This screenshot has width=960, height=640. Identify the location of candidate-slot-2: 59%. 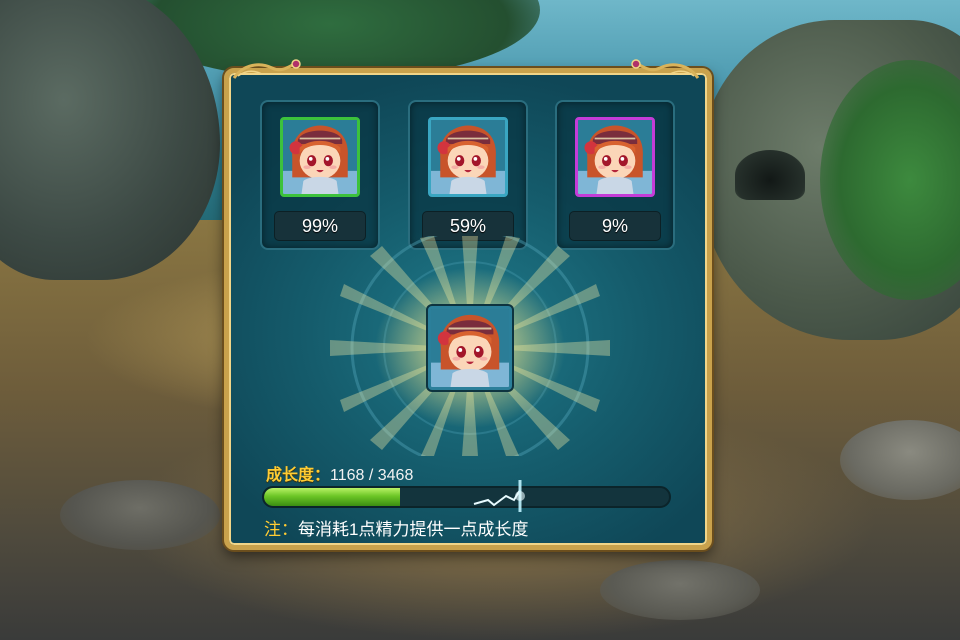
(468, 175).